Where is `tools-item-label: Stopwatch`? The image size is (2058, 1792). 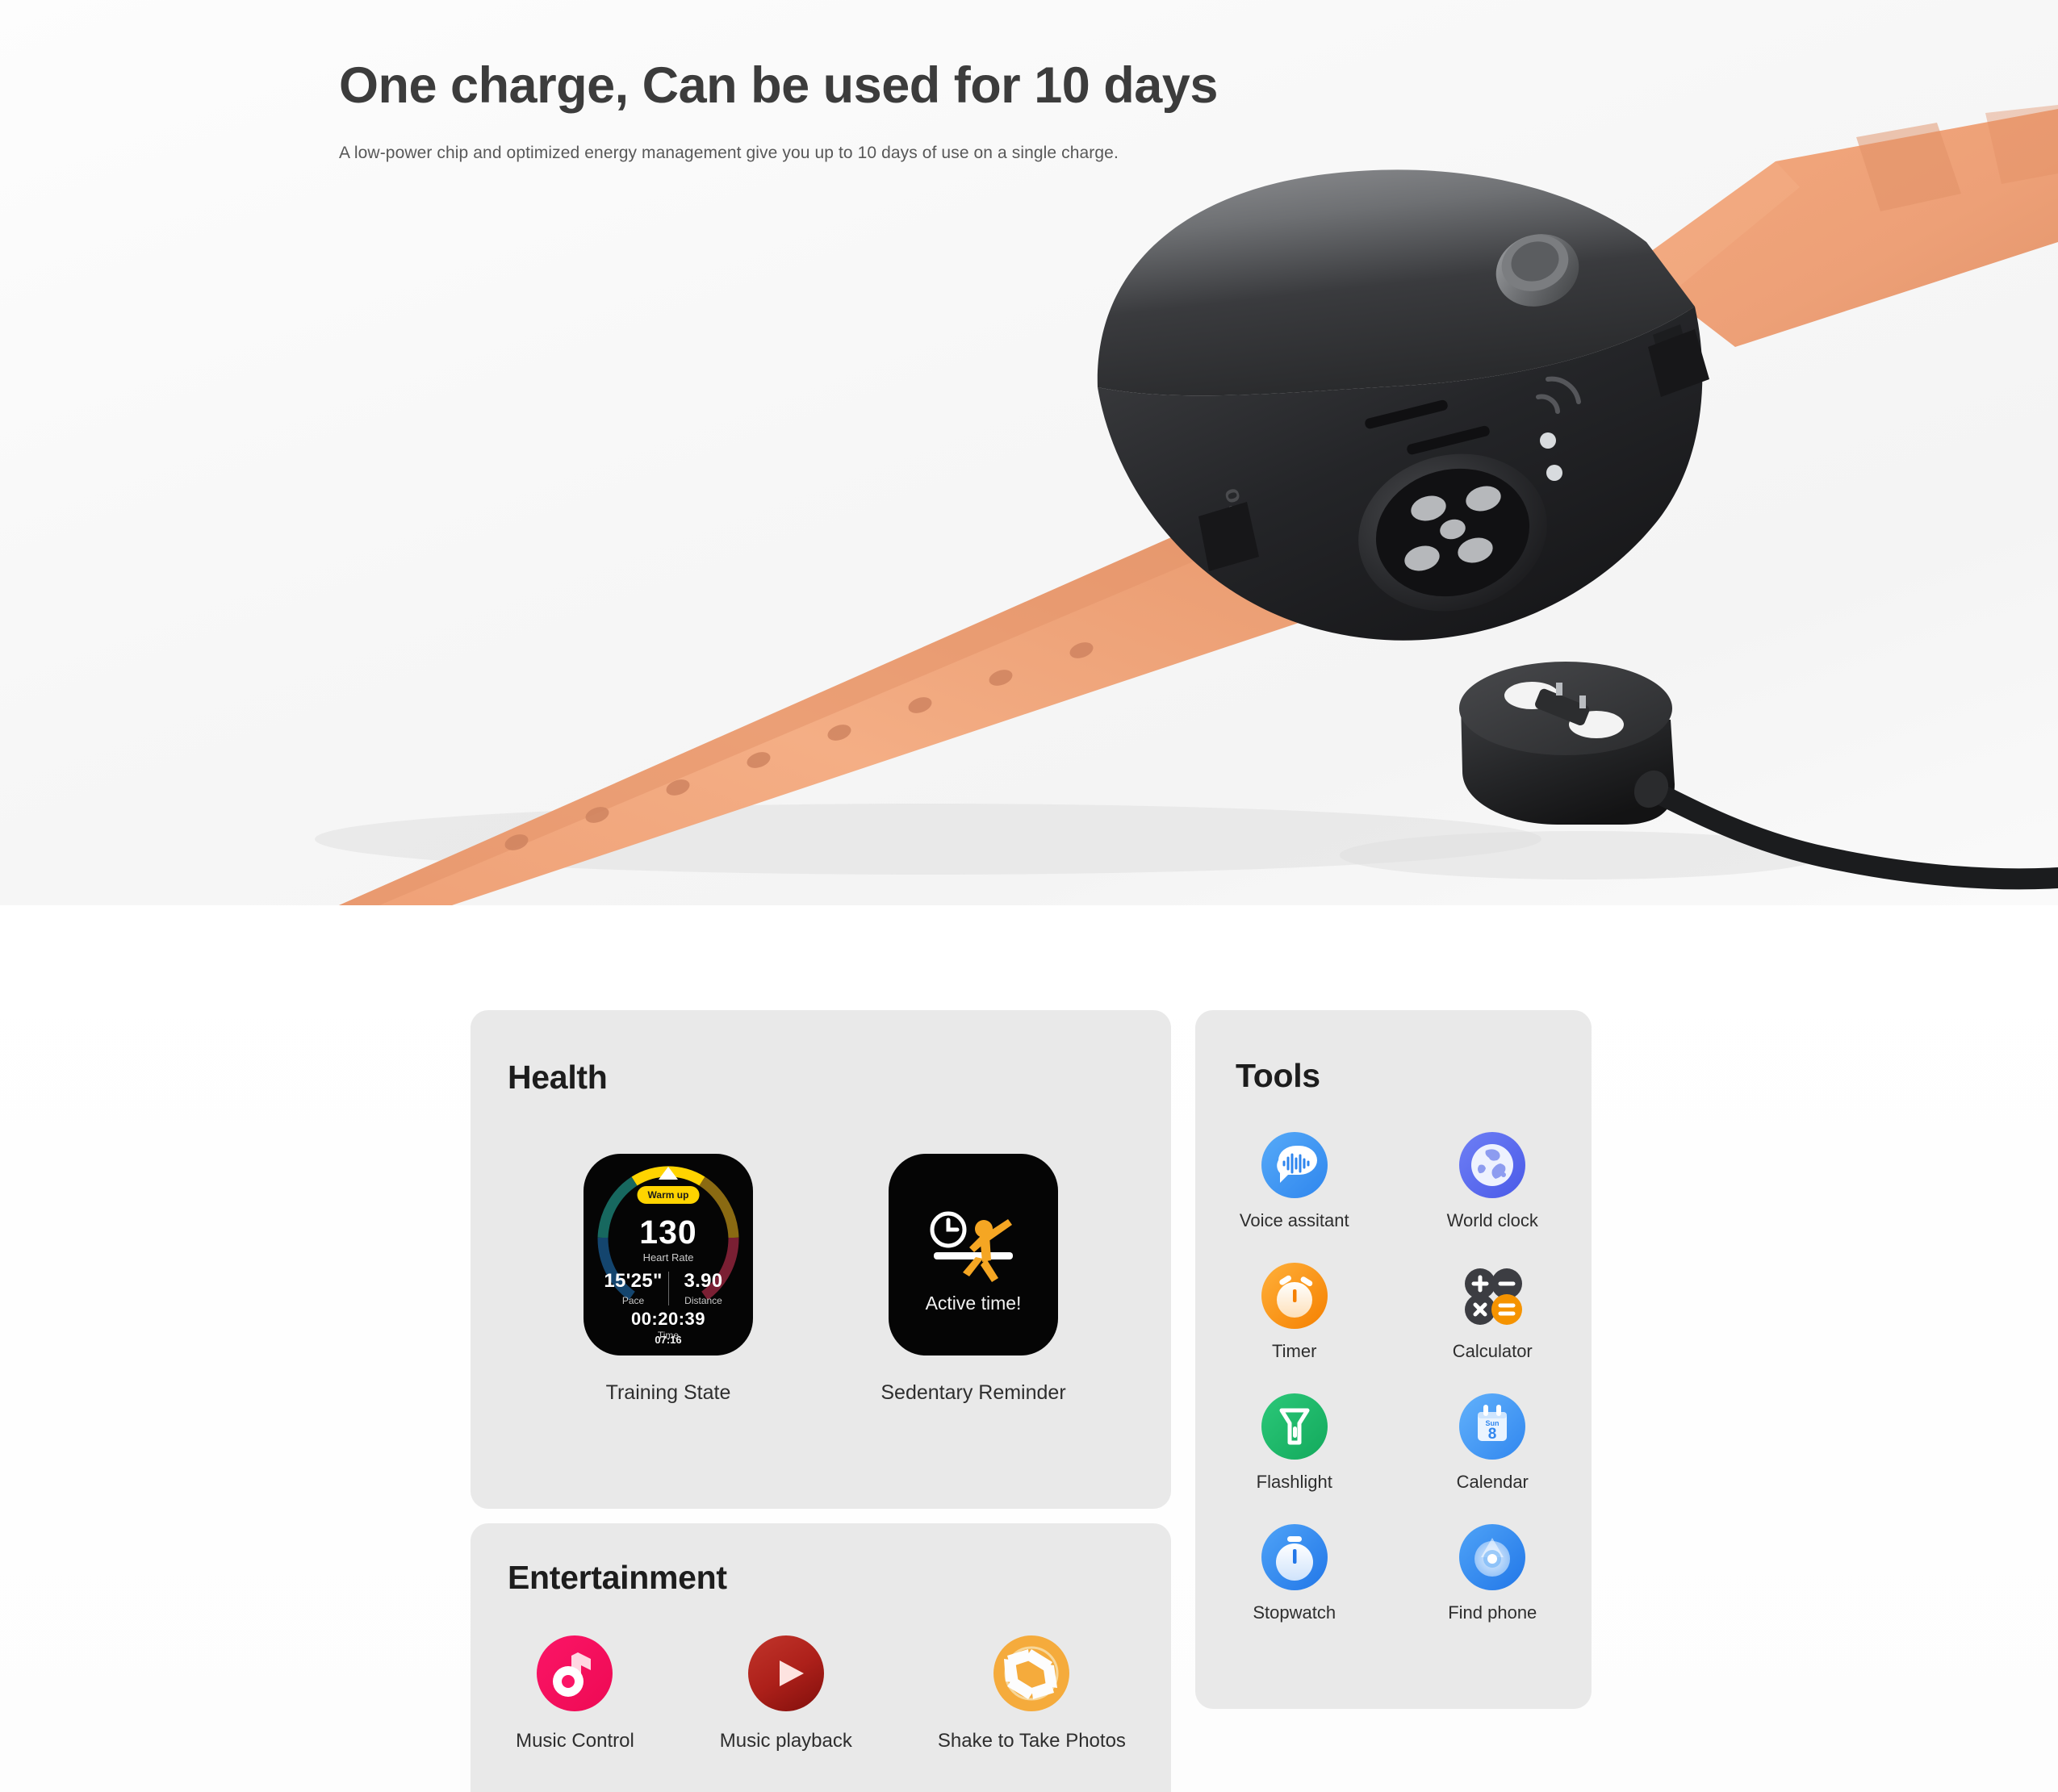 tools-item-label: Stopwatch is located at coordinates (1294, 1612).